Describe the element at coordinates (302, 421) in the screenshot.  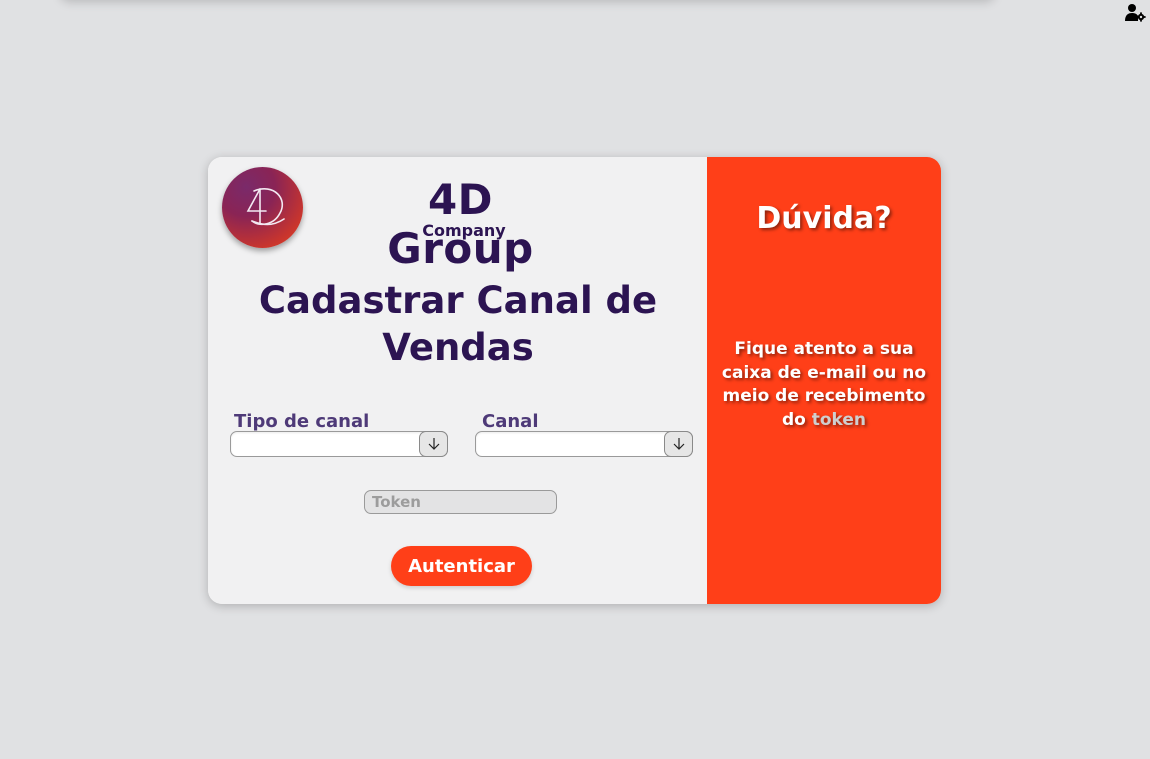
I see `tipo-canal-label: Tipo de canal` at that location.